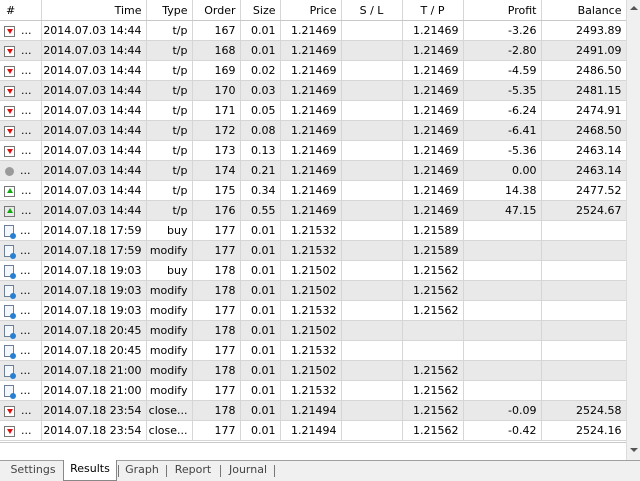  What do you see at coordinates (583, 150) in the screenshot?
I see `cell-balance: 2463.14` at bounding box center [583, 150].